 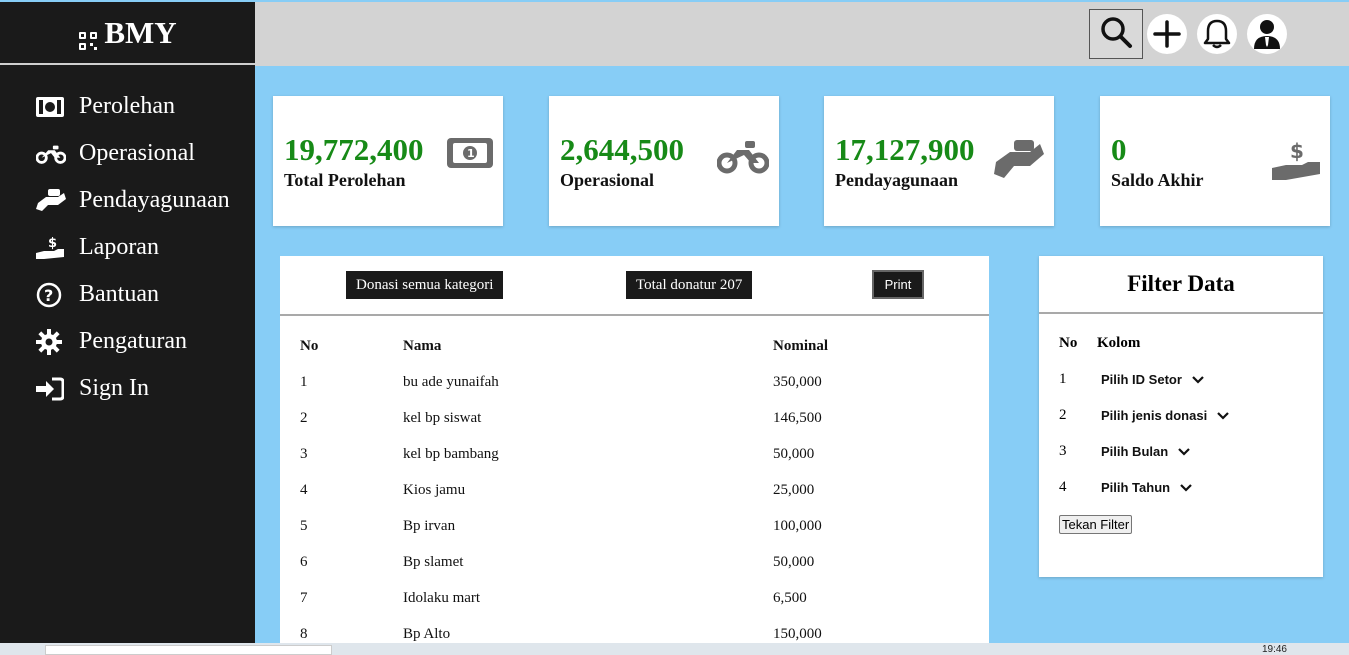 What do you see at coordinates (636, 526) in the screenshot?
I see `table-row: 5 Bp irvan 100,000` at bounding box center [636, 526].